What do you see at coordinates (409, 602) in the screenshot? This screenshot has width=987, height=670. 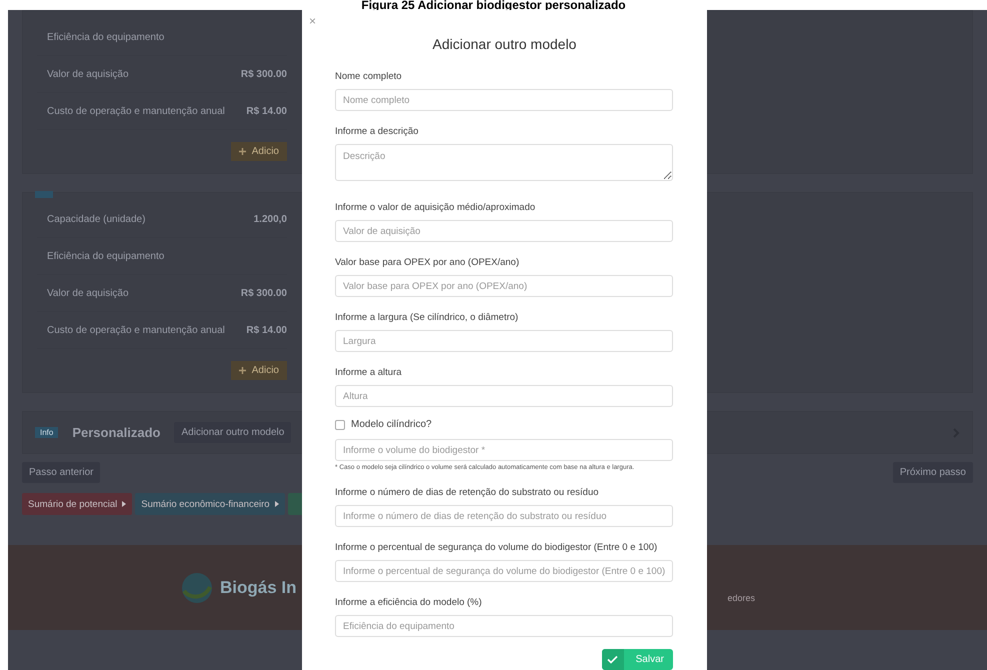 I see `field-label: Informe a eficiência do modelo (%)` at bounding box center [409, 602].